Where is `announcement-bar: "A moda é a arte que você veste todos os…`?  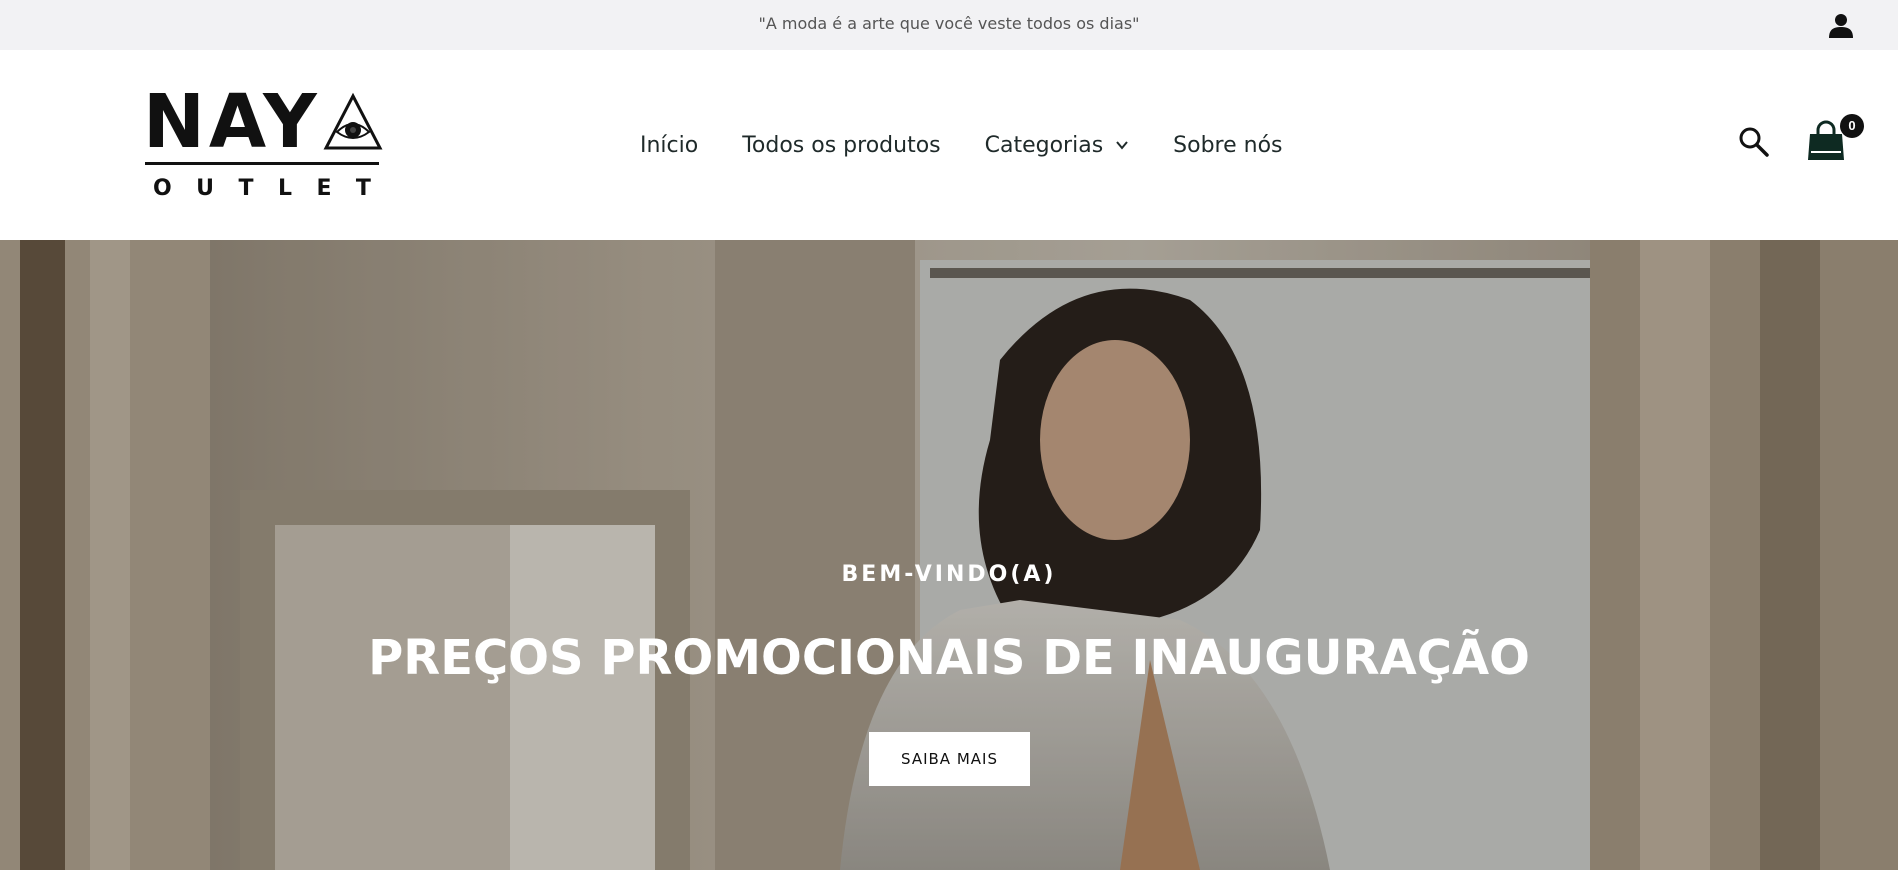
announcement-bar: "A moda é a arte que você veste todos os… is located at coordinates (949, 25).